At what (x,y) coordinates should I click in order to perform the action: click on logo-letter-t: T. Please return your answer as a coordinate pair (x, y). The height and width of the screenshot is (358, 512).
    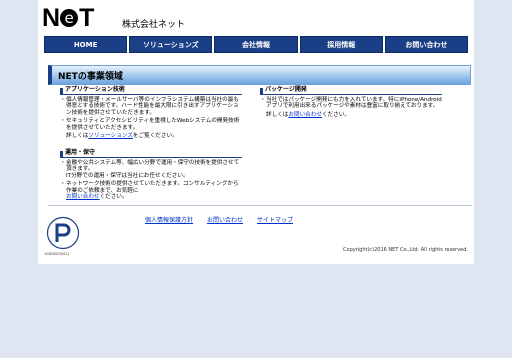
    Looking at the image, I should click on (86, 17).